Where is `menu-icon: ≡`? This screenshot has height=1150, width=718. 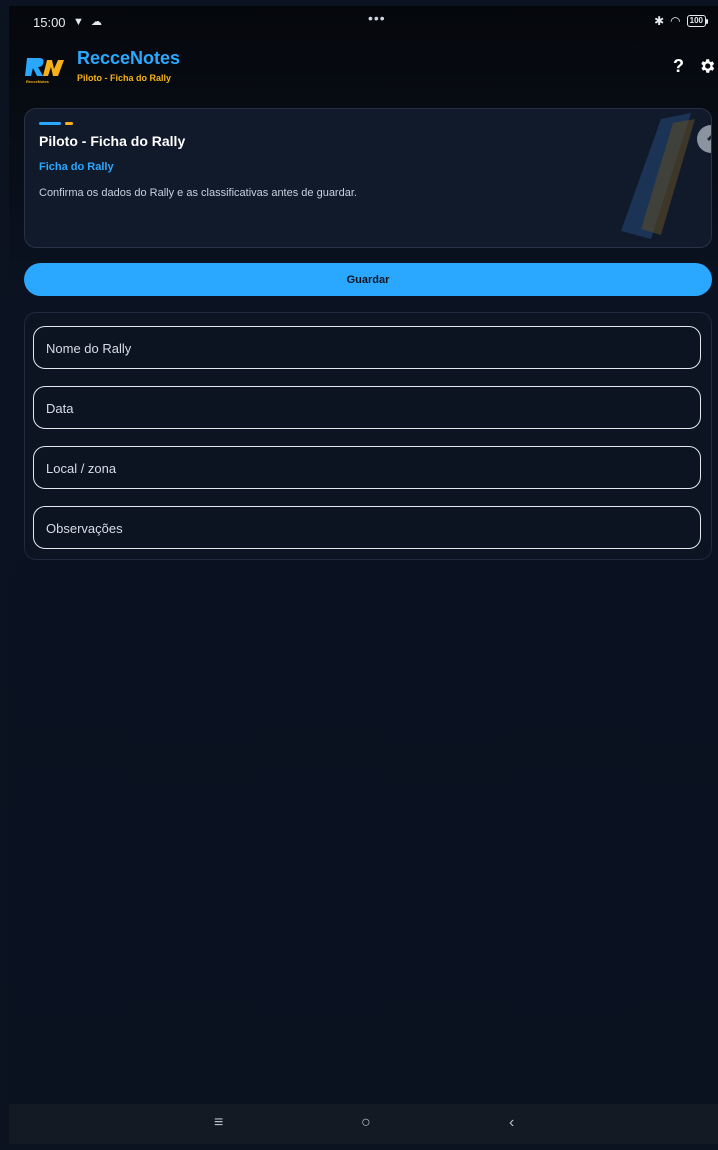 menu-icon: ≡ is located at coordinates (218, 1123).